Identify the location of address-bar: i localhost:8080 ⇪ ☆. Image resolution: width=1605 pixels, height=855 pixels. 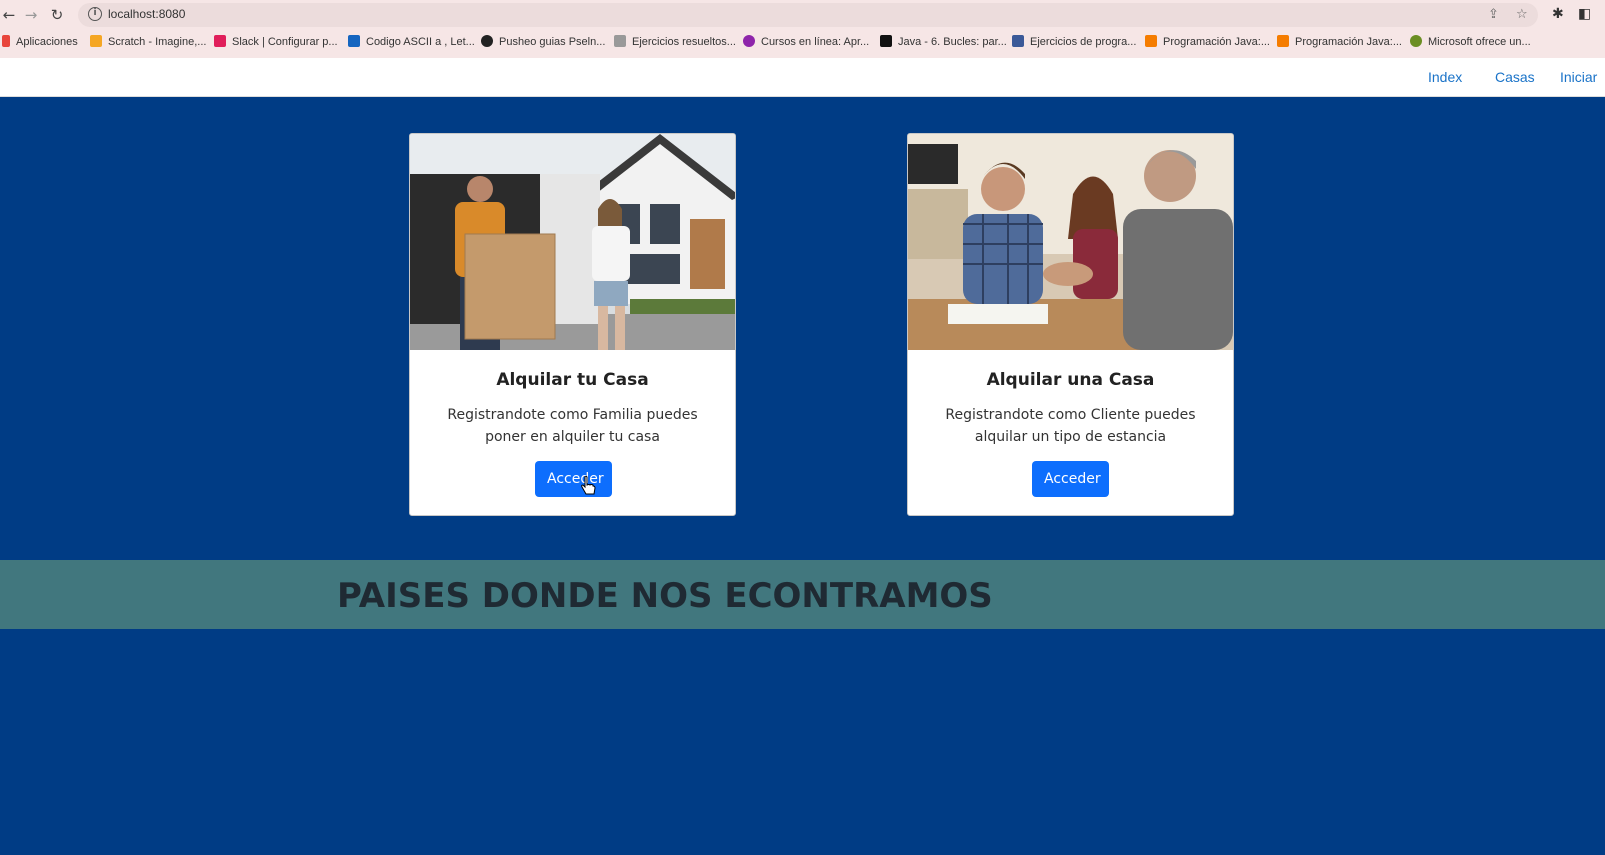
(808, 15).